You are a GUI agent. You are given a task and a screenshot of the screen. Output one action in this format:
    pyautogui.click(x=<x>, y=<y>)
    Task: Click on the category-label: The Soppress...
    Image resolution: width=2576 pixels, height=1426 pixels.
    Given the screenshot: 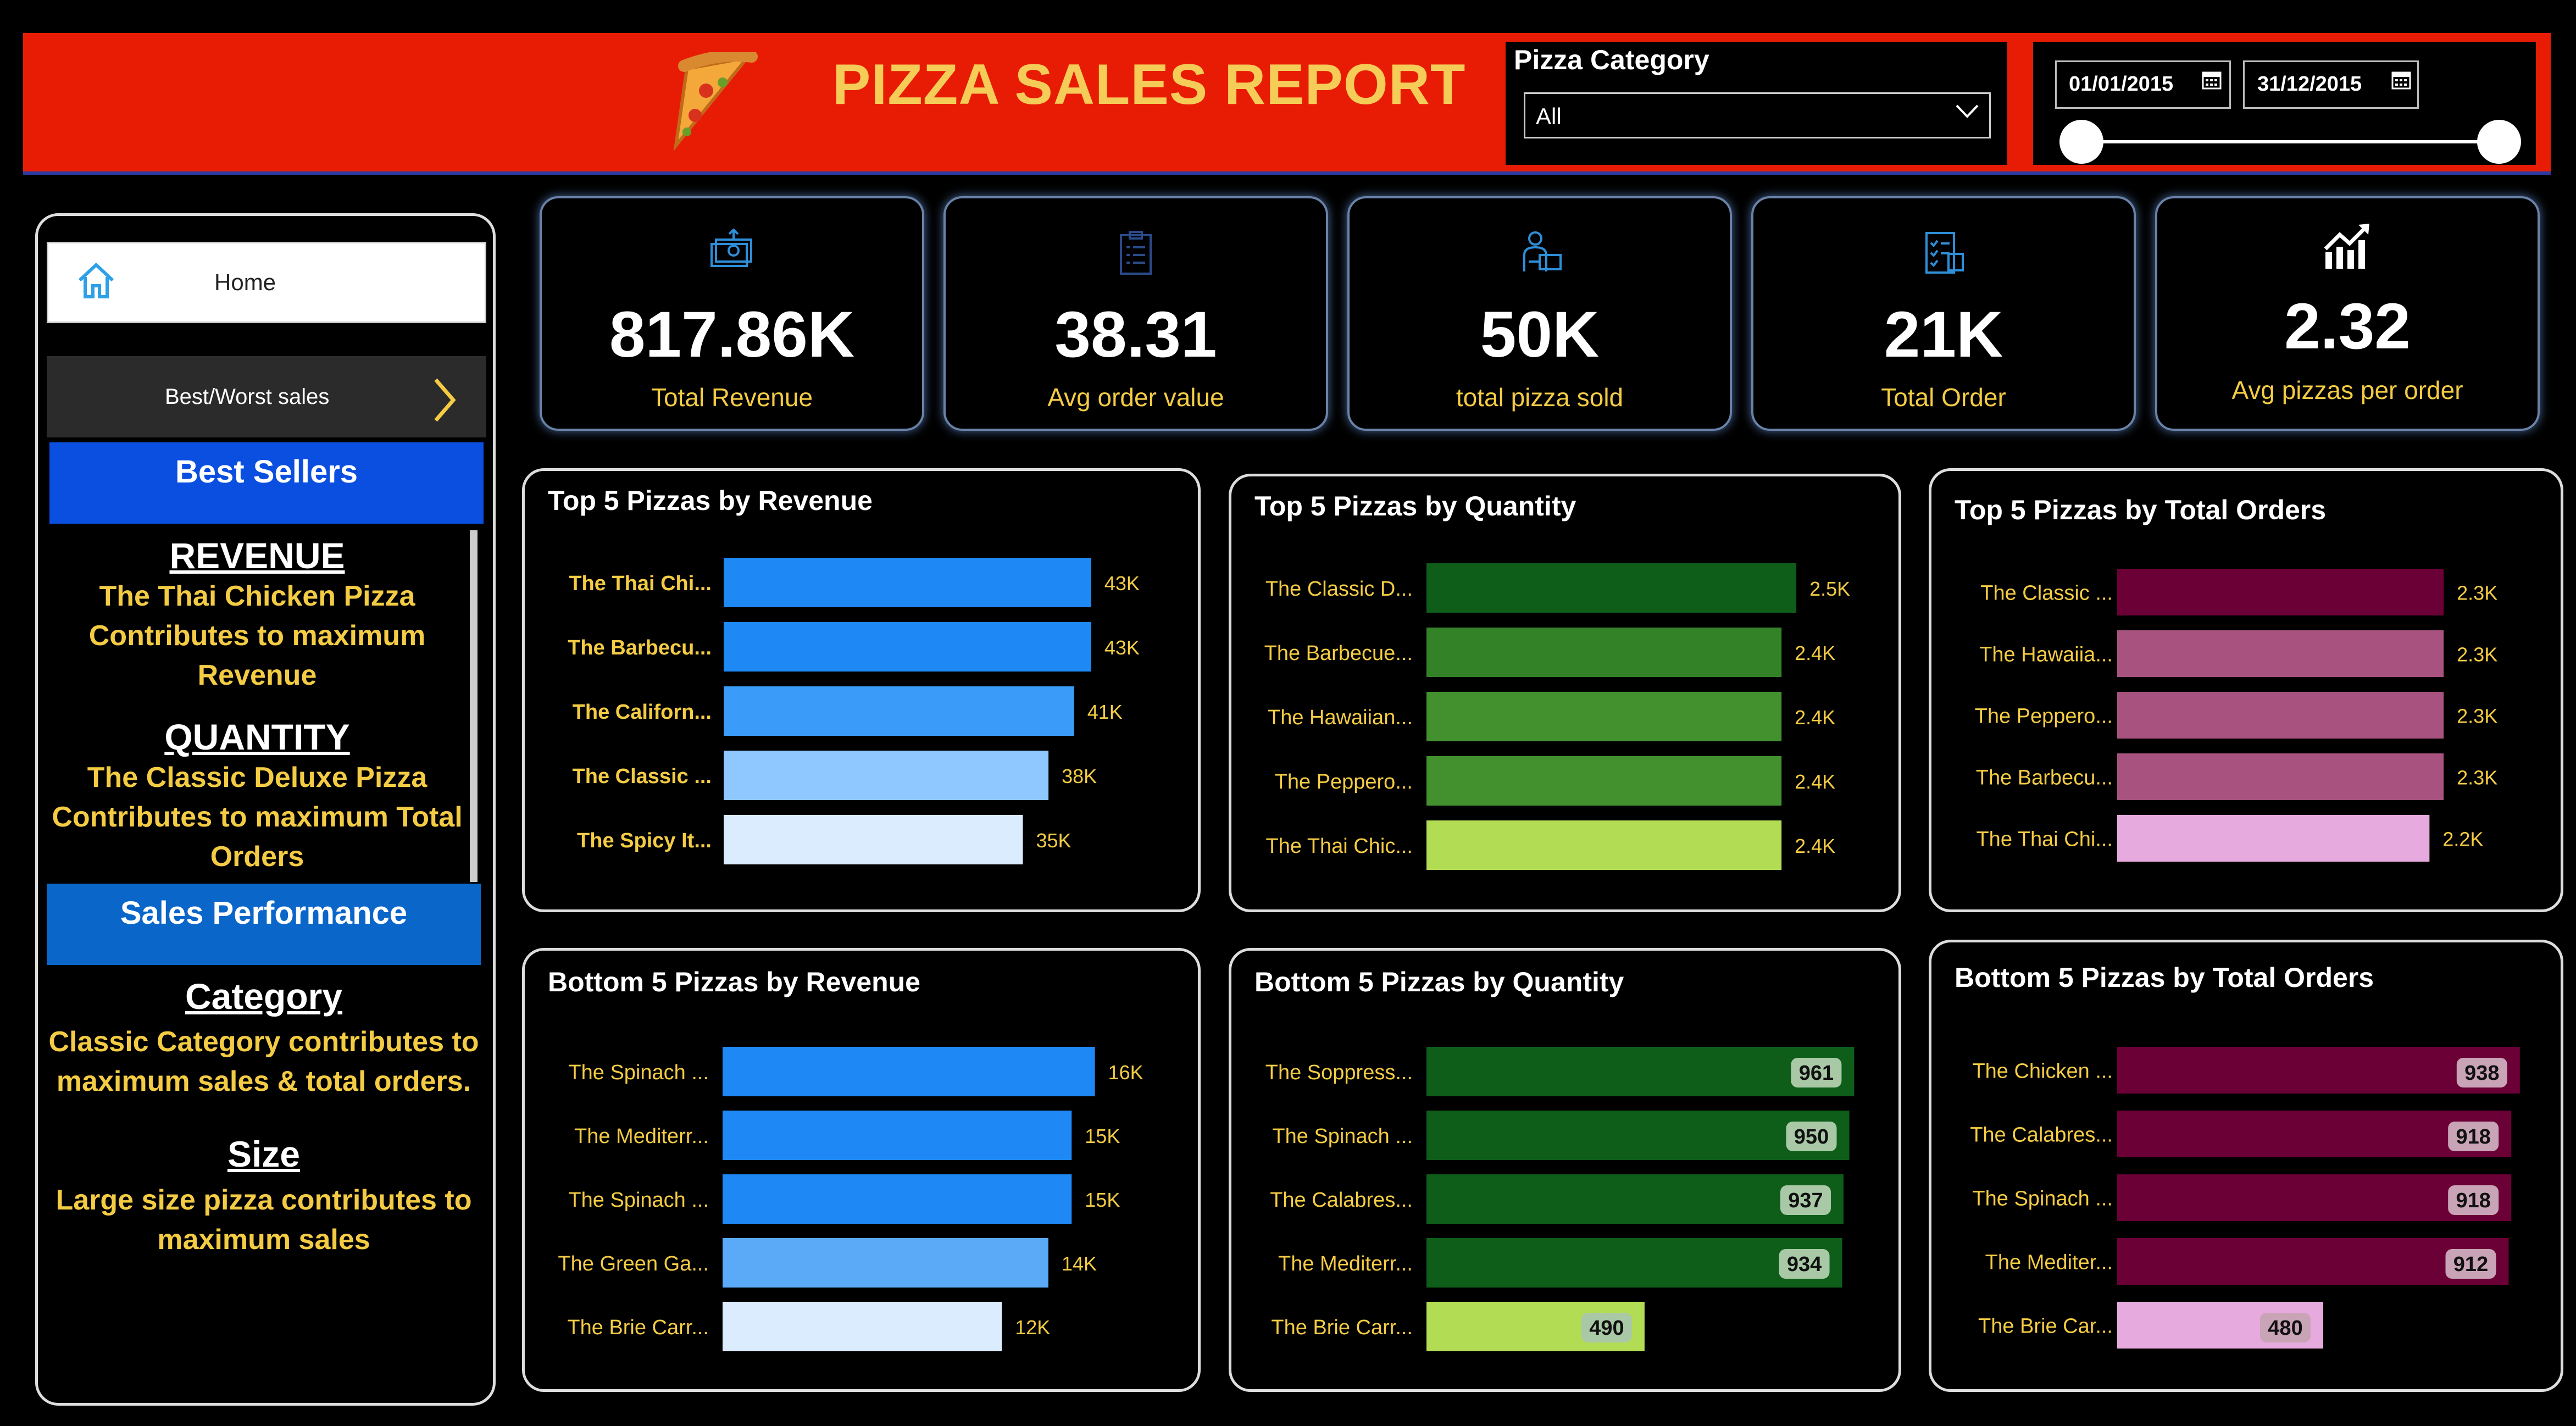 What is the action you would take?
    pyautogui.click(x=1339, y=1072)
    